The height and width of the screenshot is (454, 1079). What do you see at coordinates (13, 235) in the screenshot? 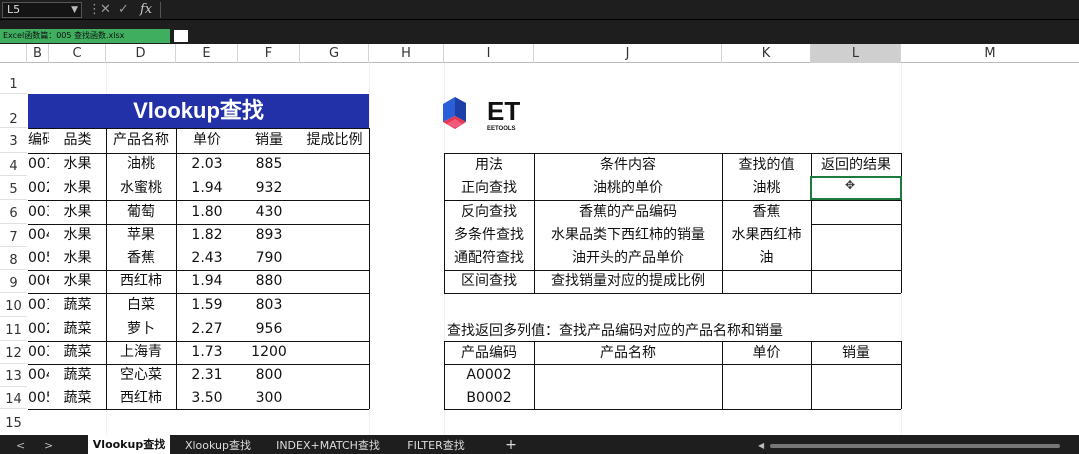
I see `row-header-7: 7` at bounding box center [13, 235].